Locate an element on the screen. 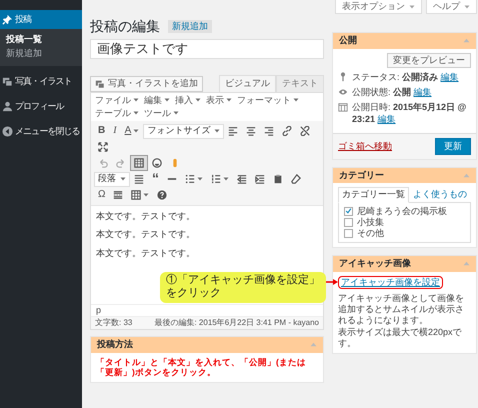 The height and width of the screenshot is (408, 478). menu-item: 挿入 is located at coordinates (188, 100).